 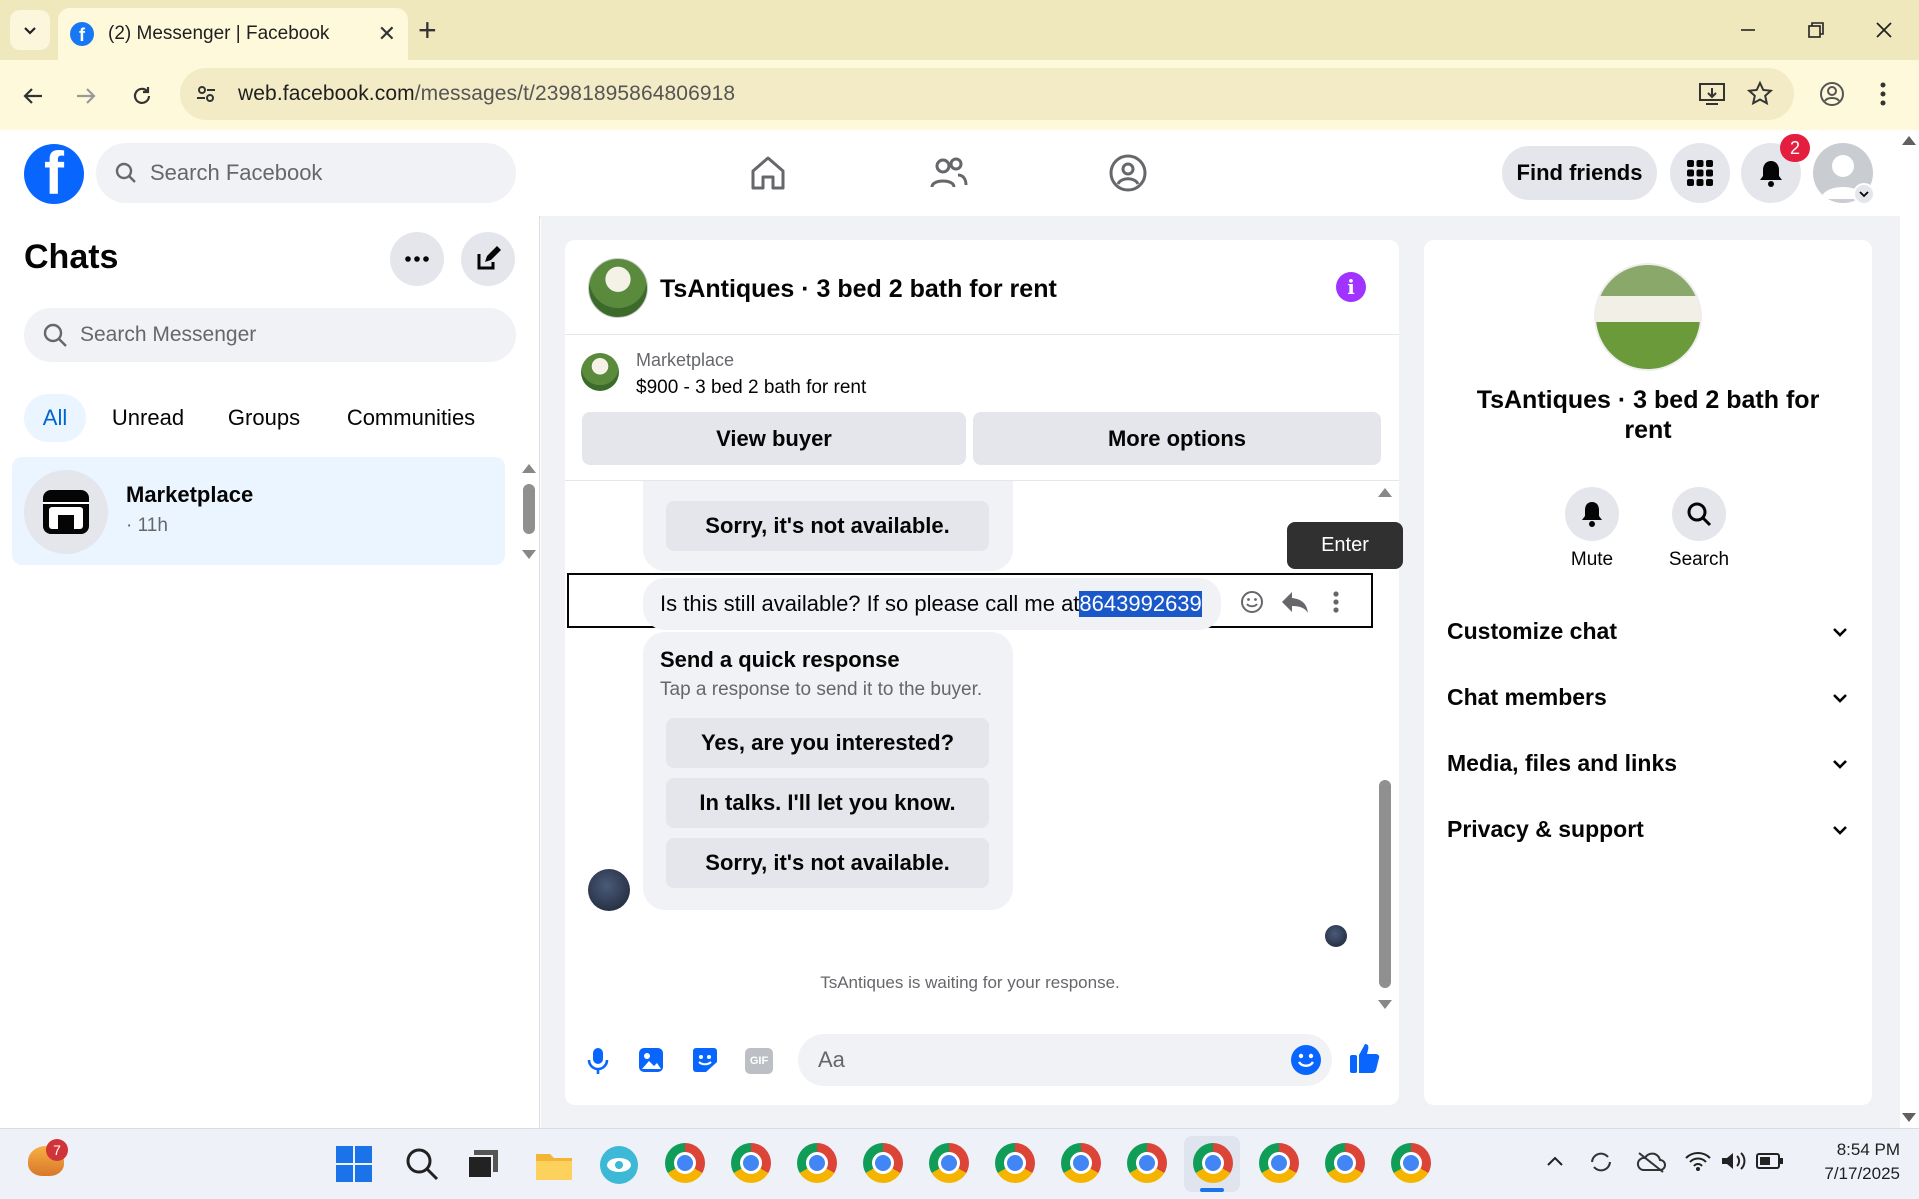 What do you see at coordinates (55, 418) in the screenshot?
I see `filter-all-tab: All` at bounding box center [55, 418].